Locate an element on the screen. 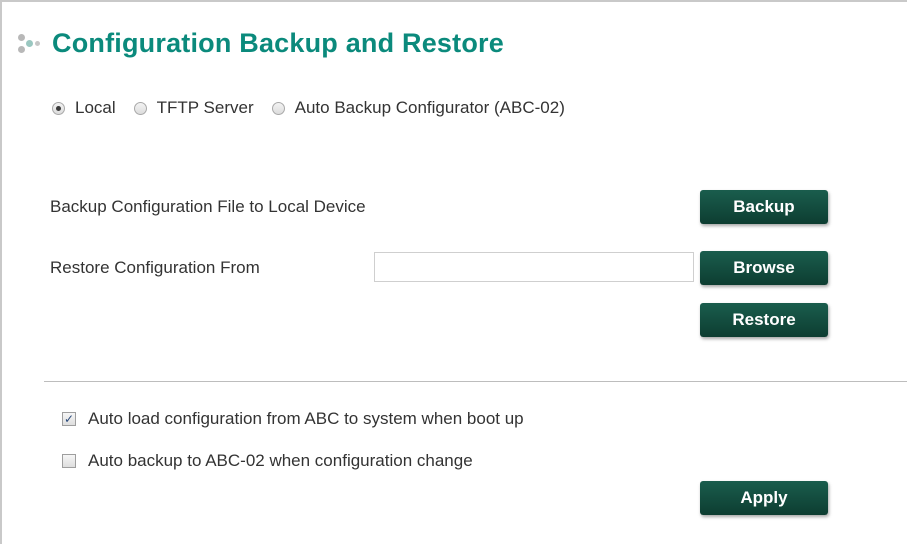 The width and height of the screenshot is (907, 544). radio-local-label: Local is located at coordinates (95, 107).